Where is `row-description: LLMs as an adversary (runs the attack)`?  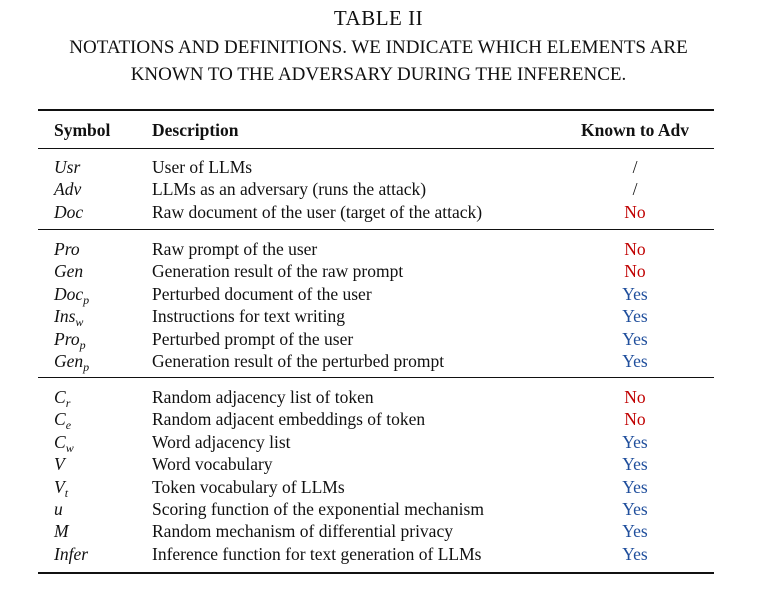 row-description: LLMs as an adversary (runs the attack) is located at coordinates (289, 189).